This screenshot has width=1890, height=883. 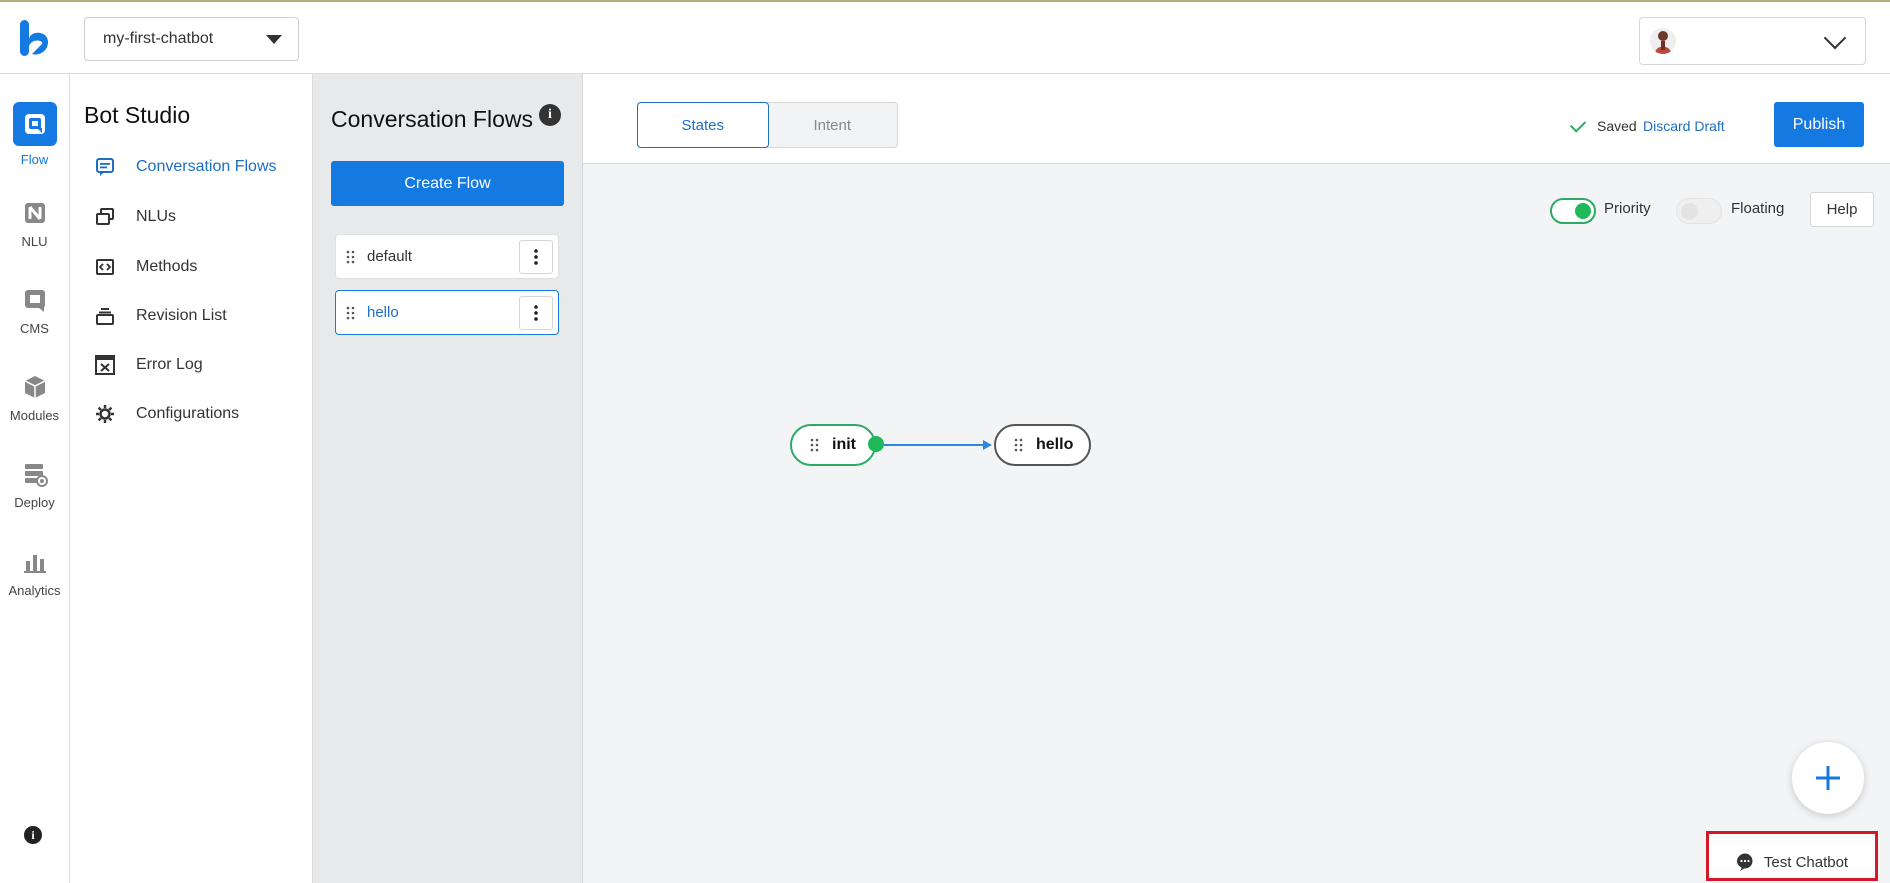 What do you see at coordinates (1055, 444) in the screenshot?
I see `state-node-label: hello` at bounding box center [1055, 444].